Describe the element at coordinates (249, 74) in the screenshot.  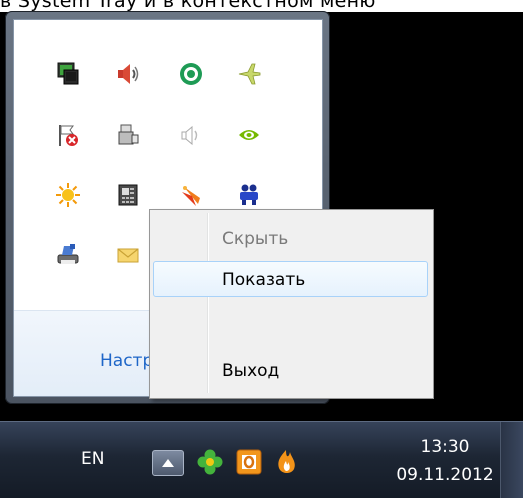
I see `airplane-icon` at that location.